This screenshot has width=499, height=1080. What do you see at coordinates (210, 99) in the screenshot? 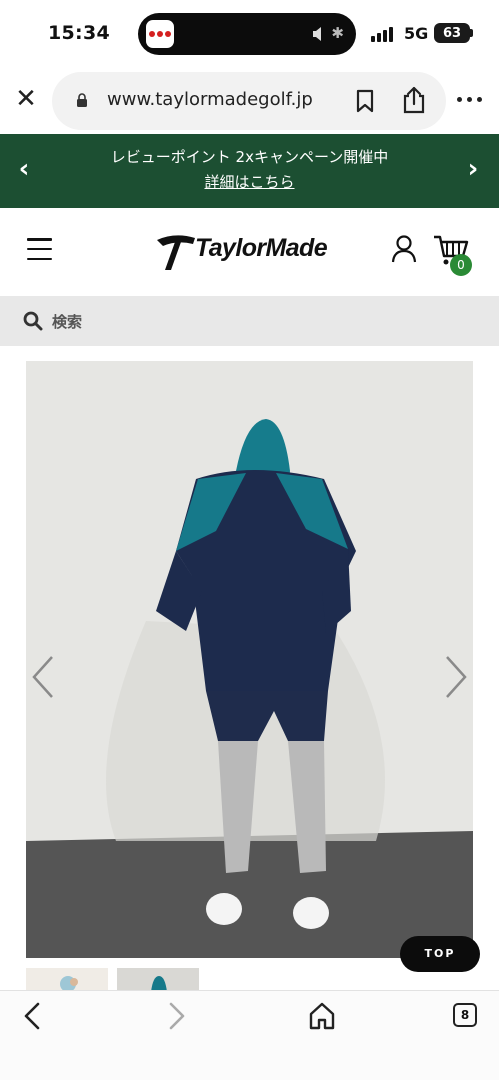
I see `url-text: www.taylormadegolf.jp` at bounding box center [210, 99].